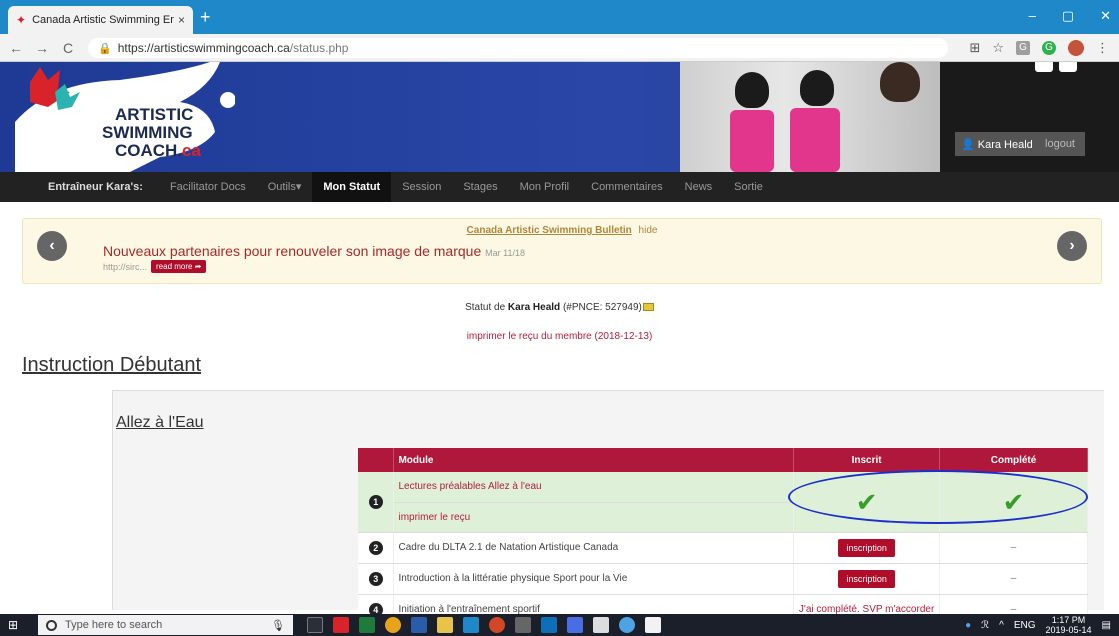  Describe the element at coordinates (191, 150) in the screenshot. I see `svg-text: ca` at that location.